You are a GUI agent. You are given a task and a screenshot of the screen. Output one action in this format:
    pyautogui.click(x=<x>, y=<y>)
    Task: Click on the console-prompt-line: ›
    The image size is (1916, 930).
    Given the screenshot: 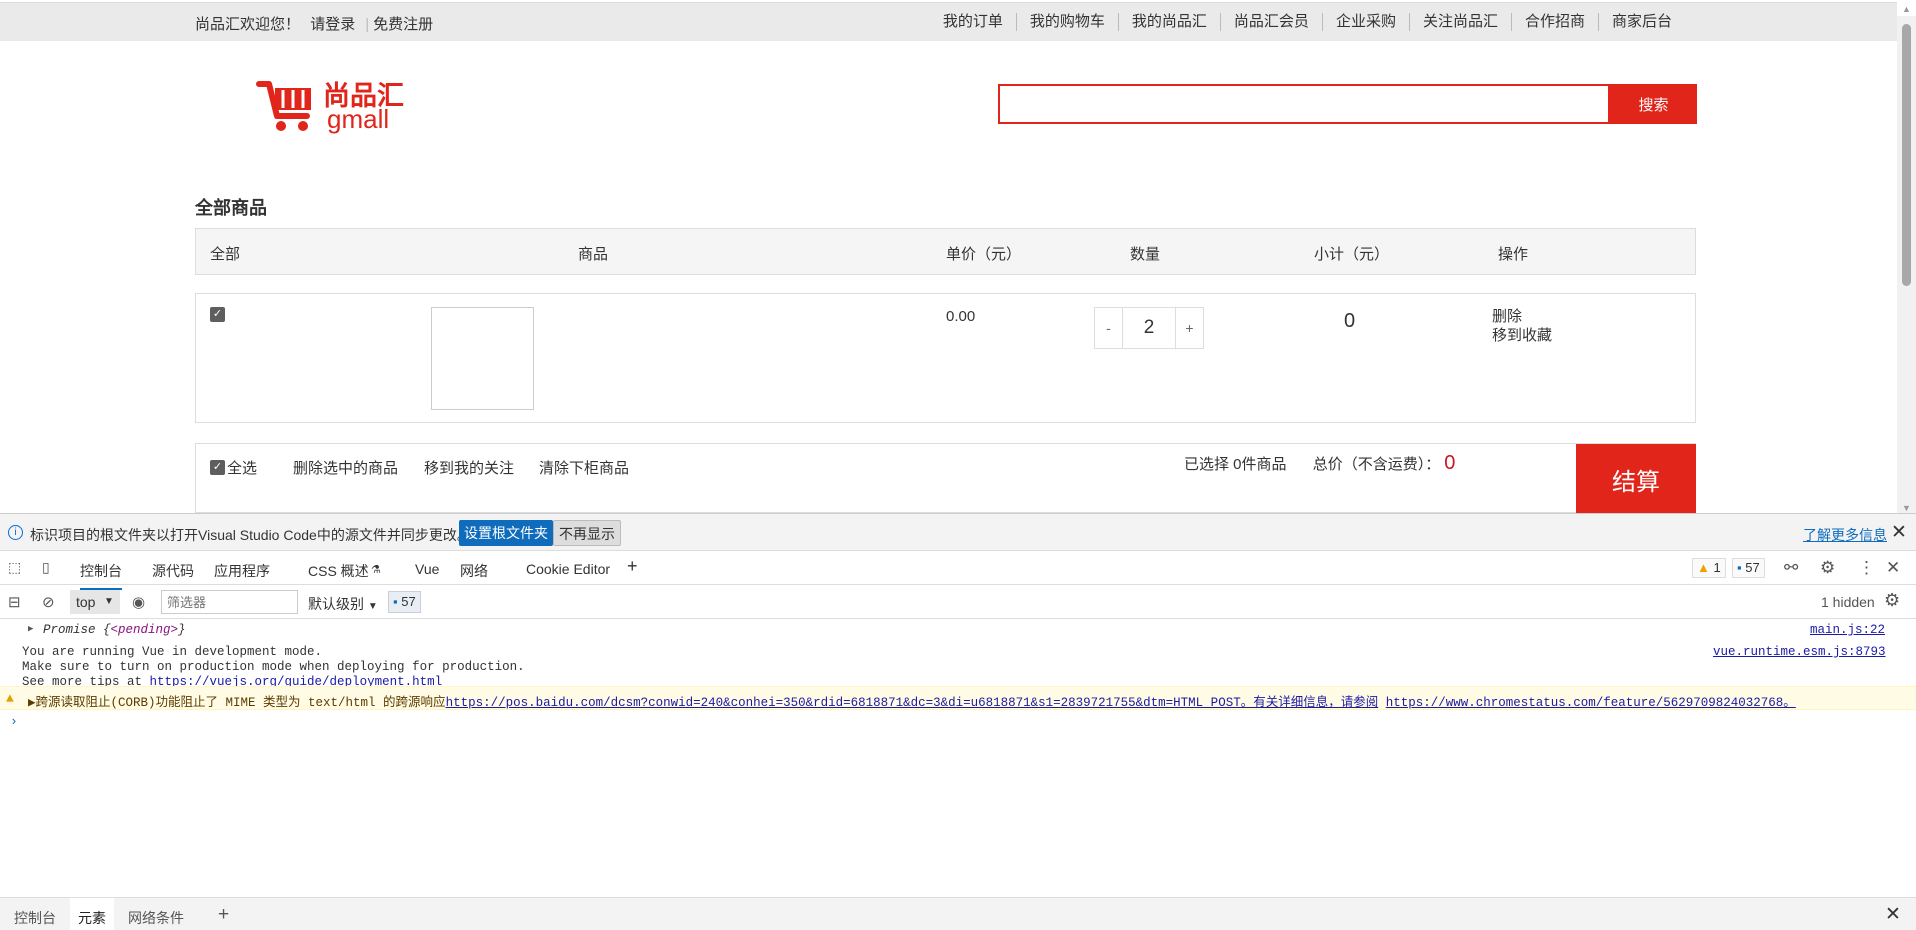 What is the action you would take?
    pyautogui.click(x=958, y=723)
    